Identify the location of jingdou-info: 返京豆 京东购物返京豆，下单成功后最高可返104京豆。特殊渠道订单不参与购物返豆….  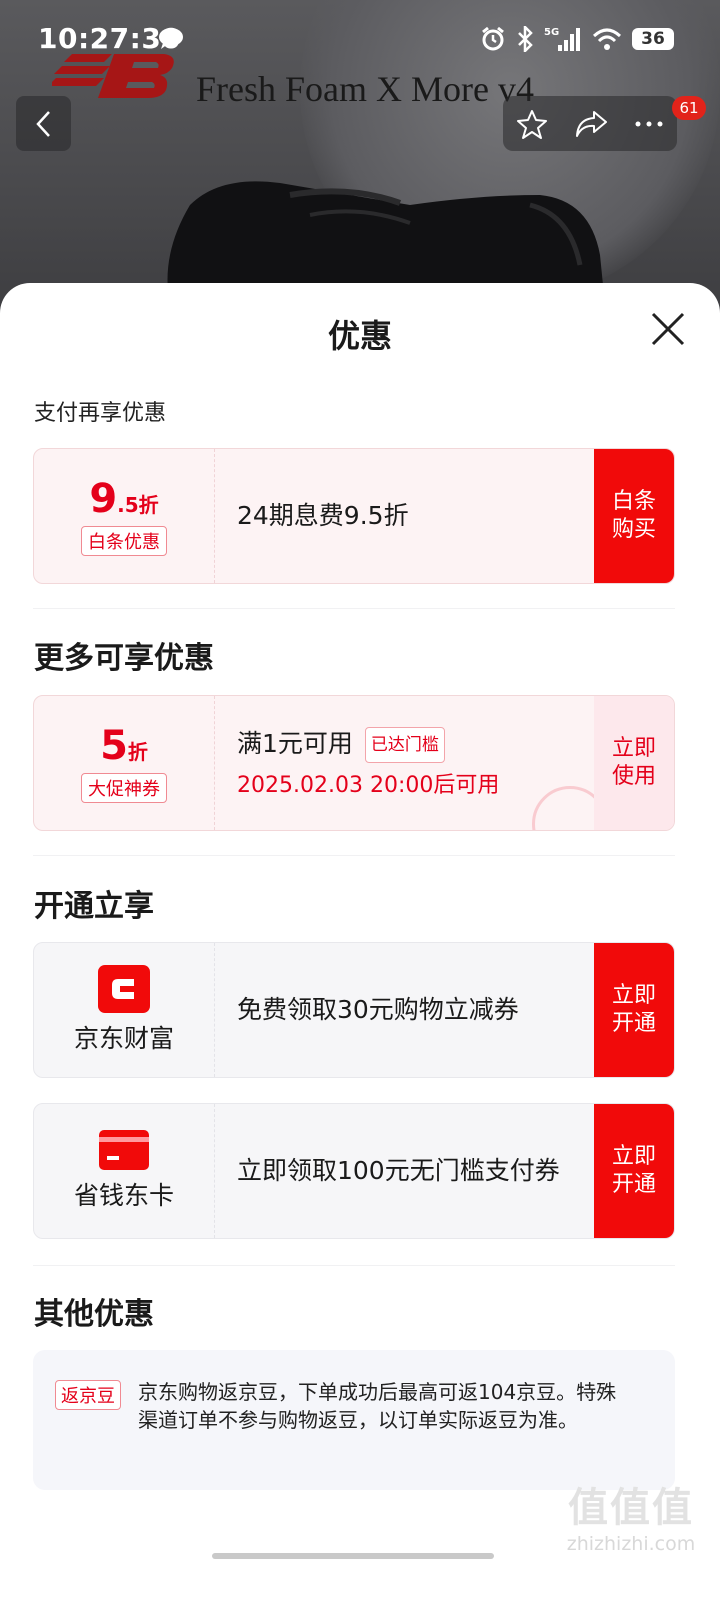
(354, 1420).